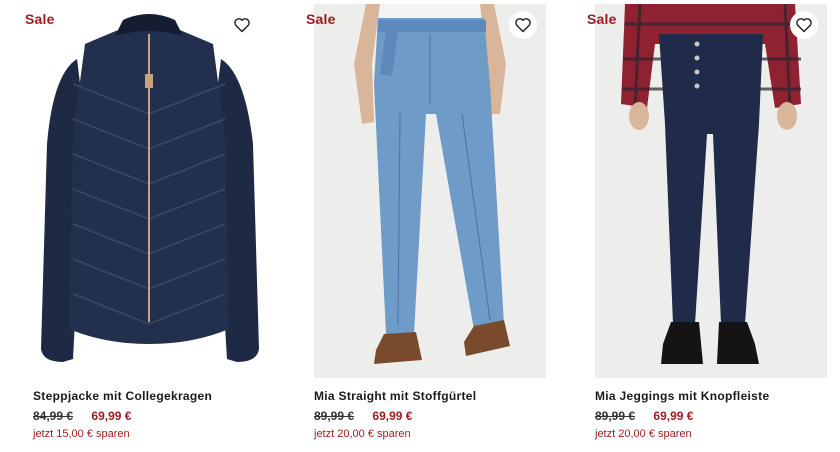 Image resolution: width=840 pixels, height=452 pixels. Describe the element at coordinates (53, 416) in the screenshot. I see `old-price: 84,99 €` at that location.